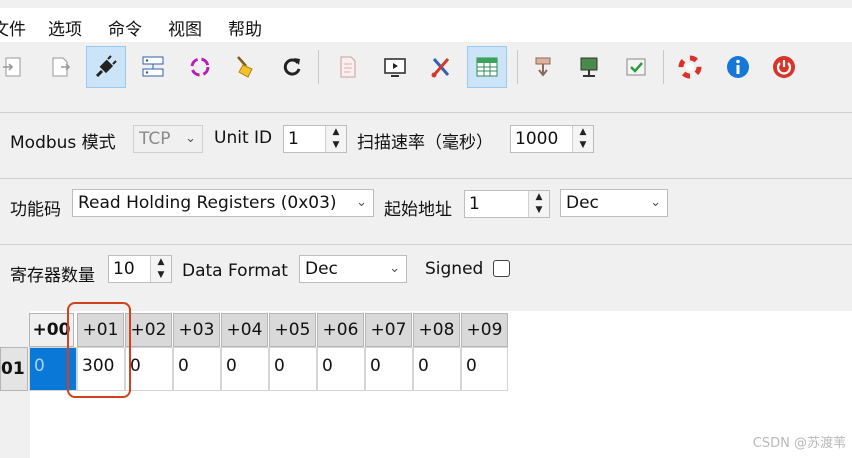  What do you see at coordinates (292, 67) in the screenshot?
I see `reload-icon` at bounding box center [292, 67].